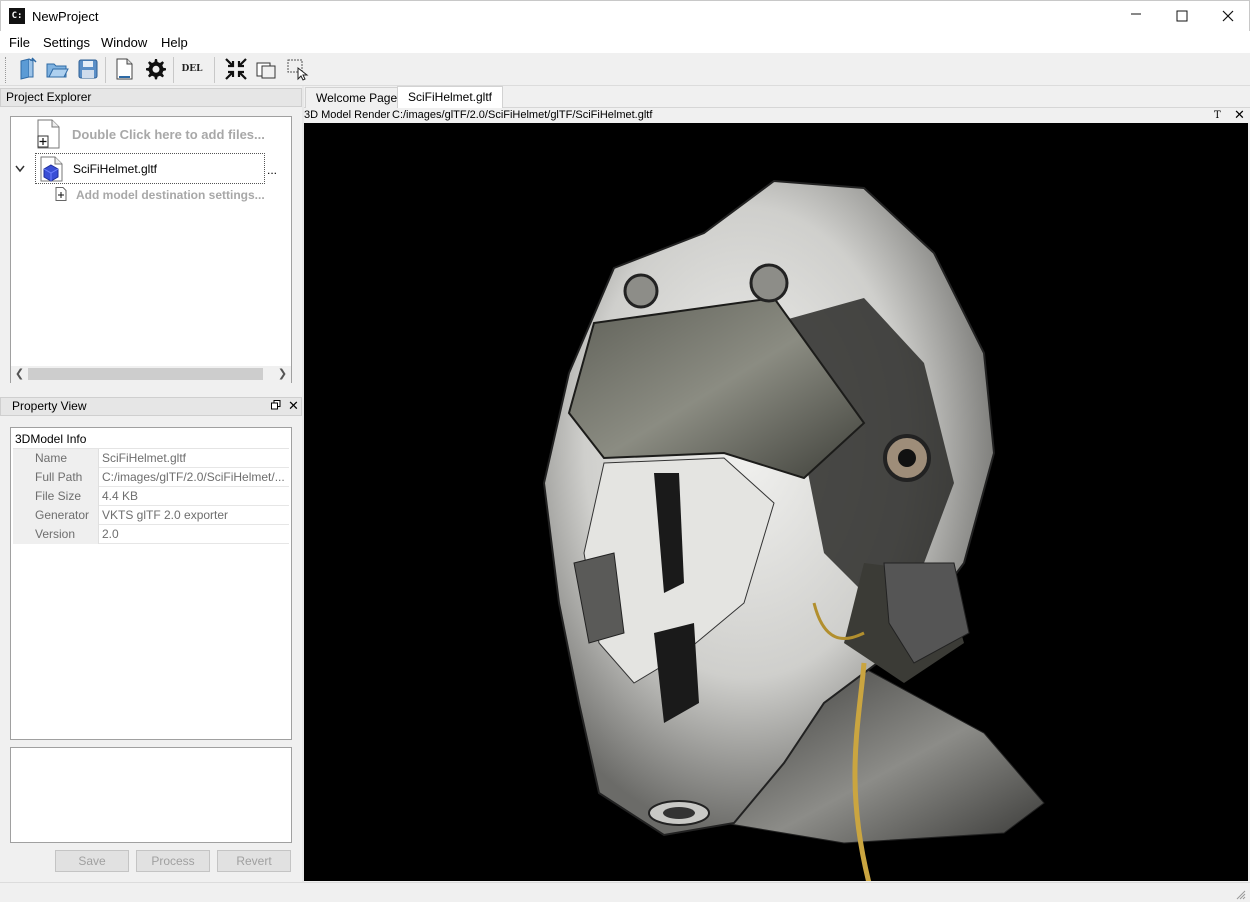 The image size is (1250, 902). I want to click on tree-item-label: SciFiHelmet.gltf, so click(115, 169).